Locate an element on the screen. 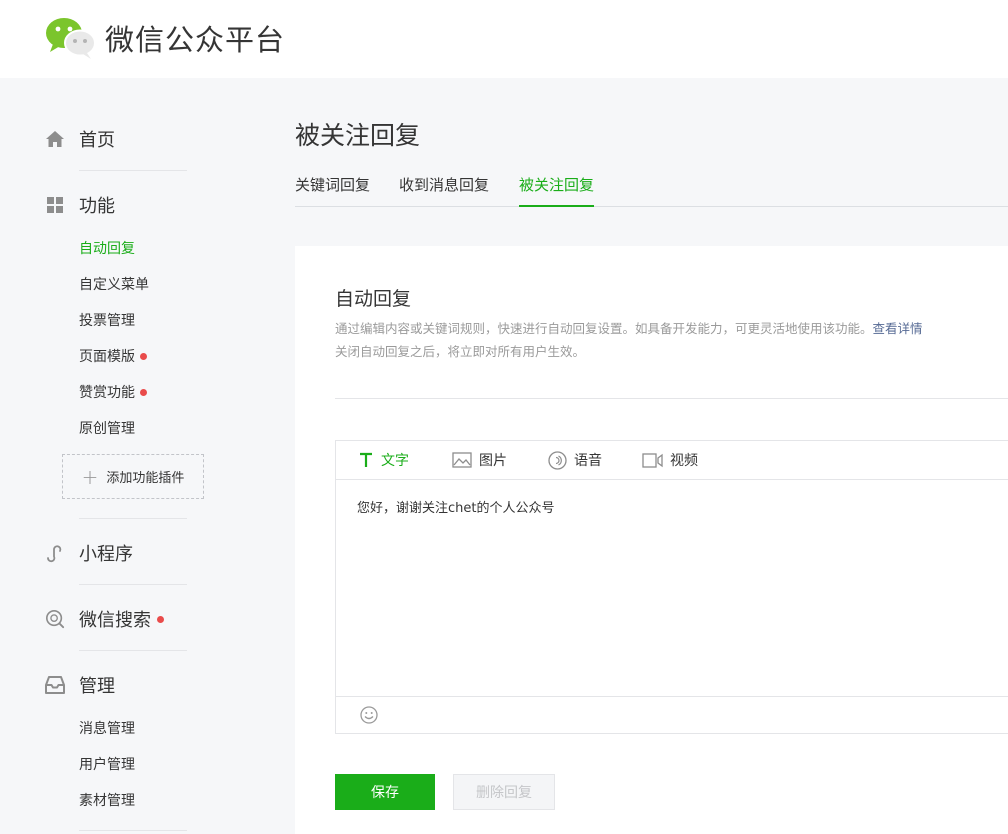 Image resolution: width=1008 pixels, height=834 pixels. voice-icon is located at coordinates (557, 460).